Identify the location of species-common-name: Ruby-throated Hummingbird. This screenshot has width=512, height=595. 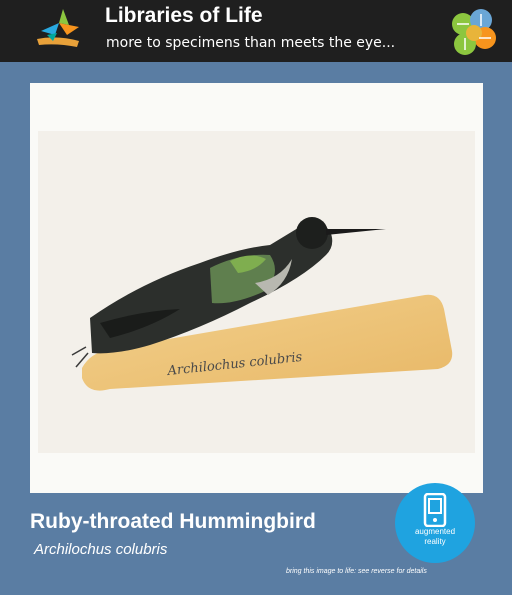
(173, 521).